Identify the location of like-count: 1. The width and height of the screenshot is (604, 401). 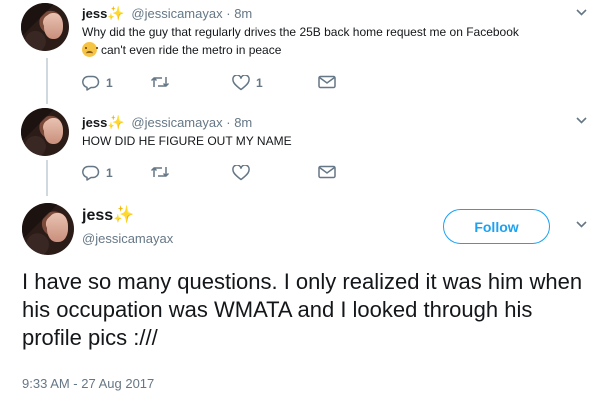
(259, 83).